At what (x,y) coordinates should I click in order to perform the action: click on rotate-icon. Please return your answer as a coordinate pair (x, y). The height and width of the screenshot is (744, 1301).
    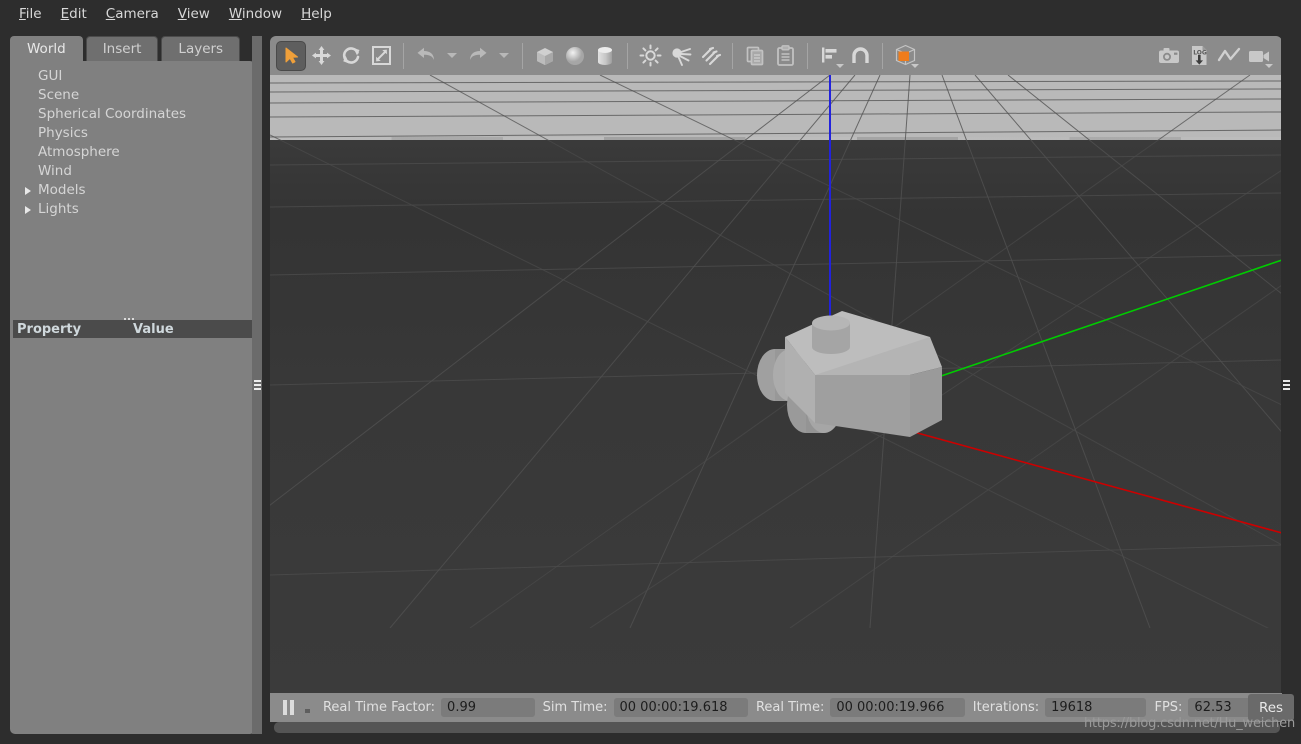
    Looking at the image, I should click on (350, 55).